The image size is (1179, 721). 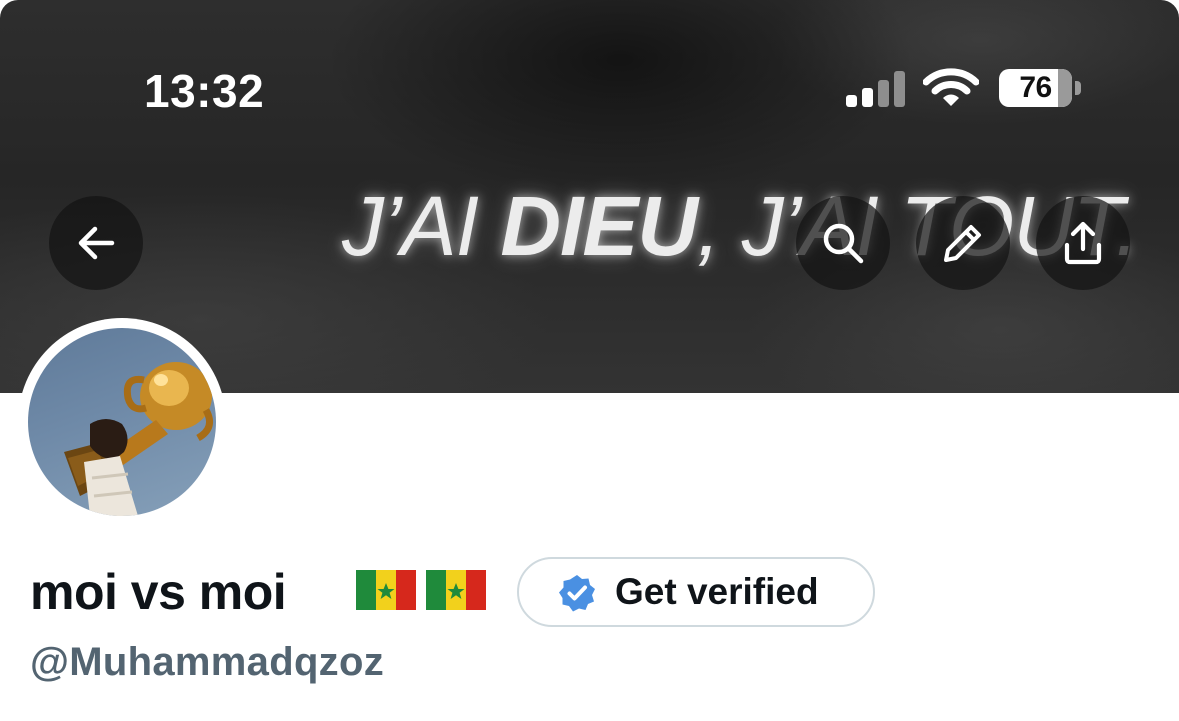 I want to click on status-time: 13:32, so click(x=204, y=91).